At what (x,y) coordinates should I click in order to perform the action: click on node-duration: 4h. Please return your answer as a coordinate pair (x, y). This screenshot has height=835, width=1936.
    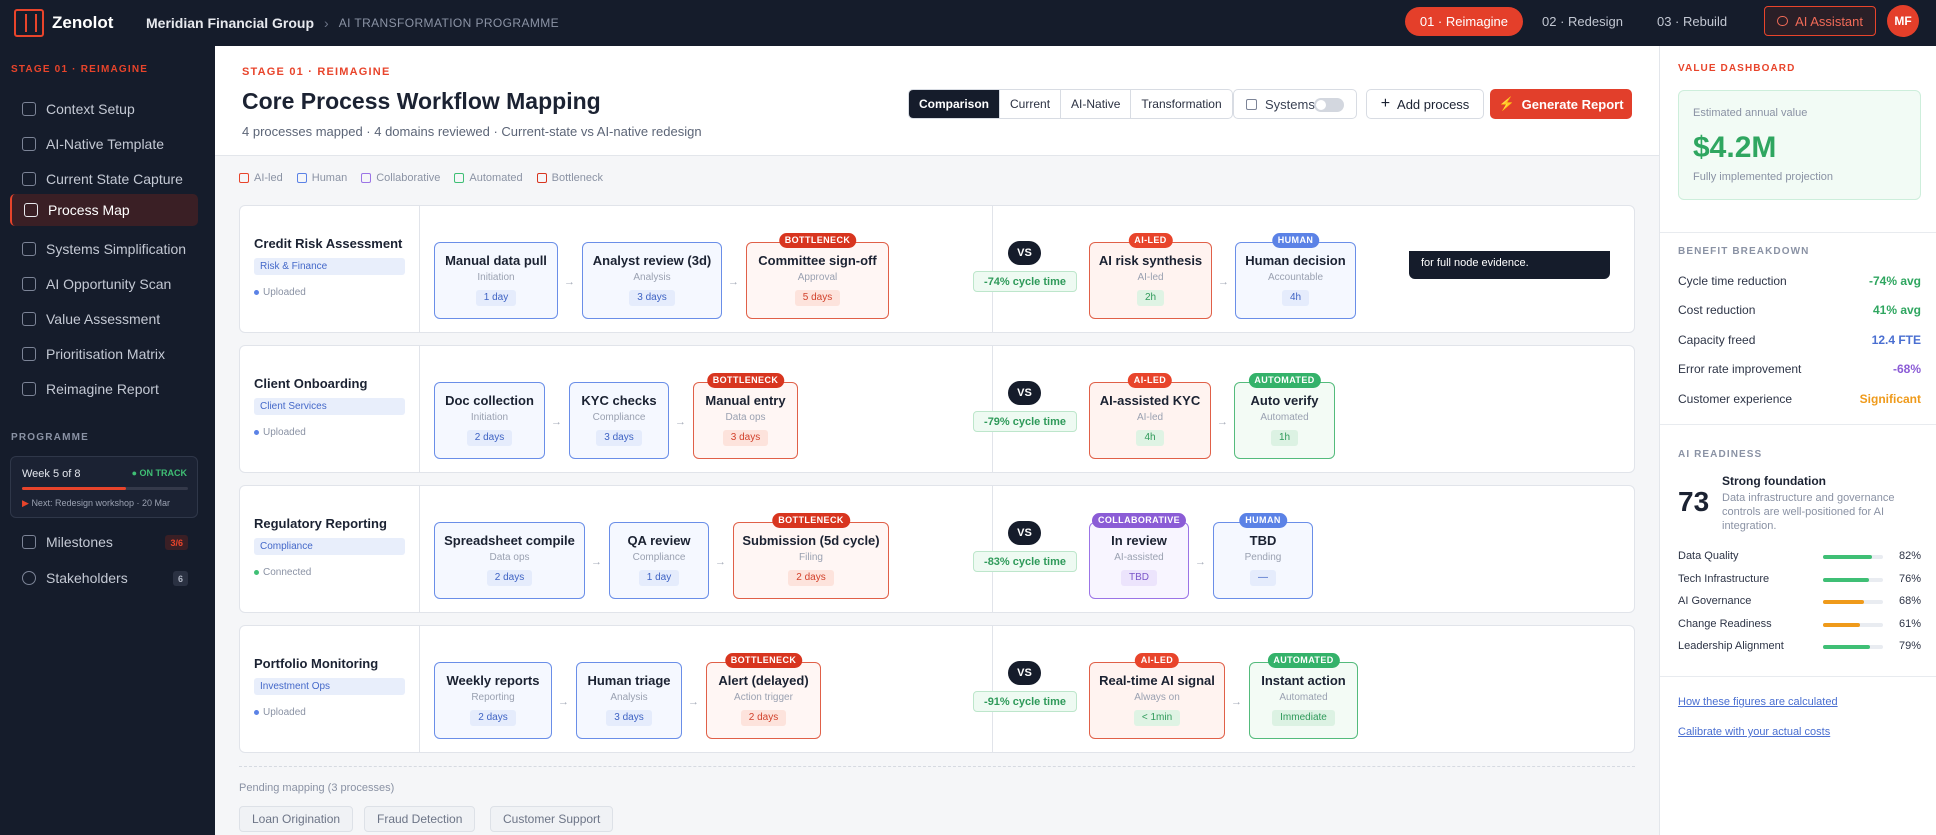
    Looking at the image, I should click on (1295, 298).